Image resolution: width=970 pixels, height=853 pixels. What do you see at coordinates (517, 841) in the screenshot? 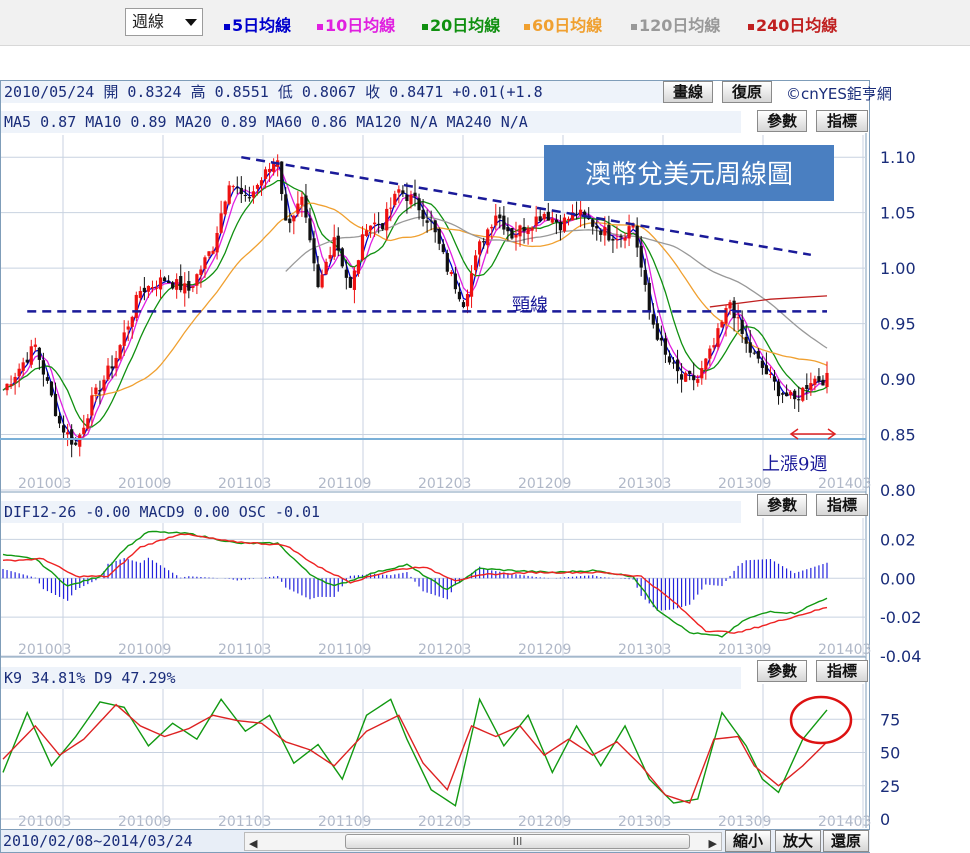
I see `scroll-thumb: III` at bounding box center [517, 841].